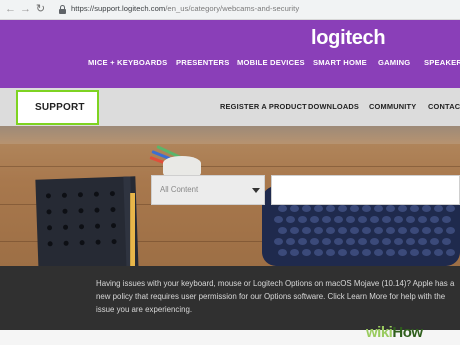 Image resolution: width=460 pixels, height=345 pixels. What do you see at coordinates (208, 190) in the screenshot?
I see `search-category-select: All Content` at bounding box center [208, 190].